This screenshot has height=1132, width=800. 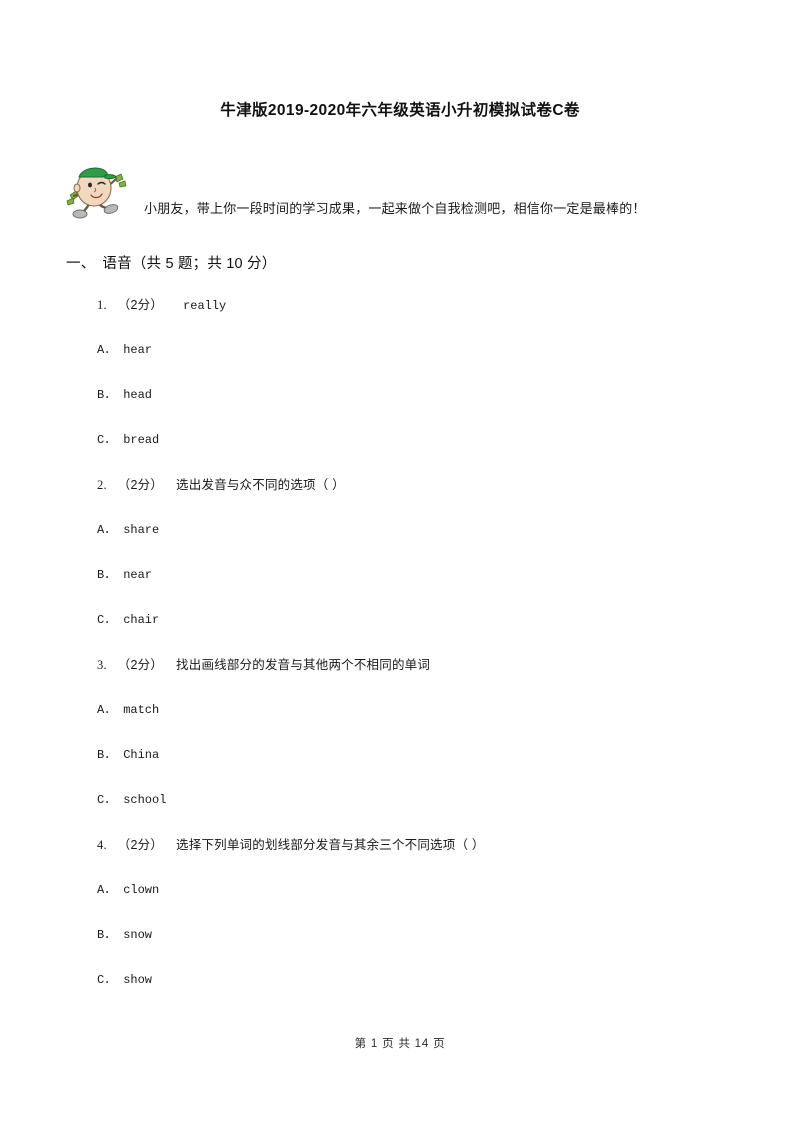 I want to click on question-number: 4., so click(x=102, y=845).